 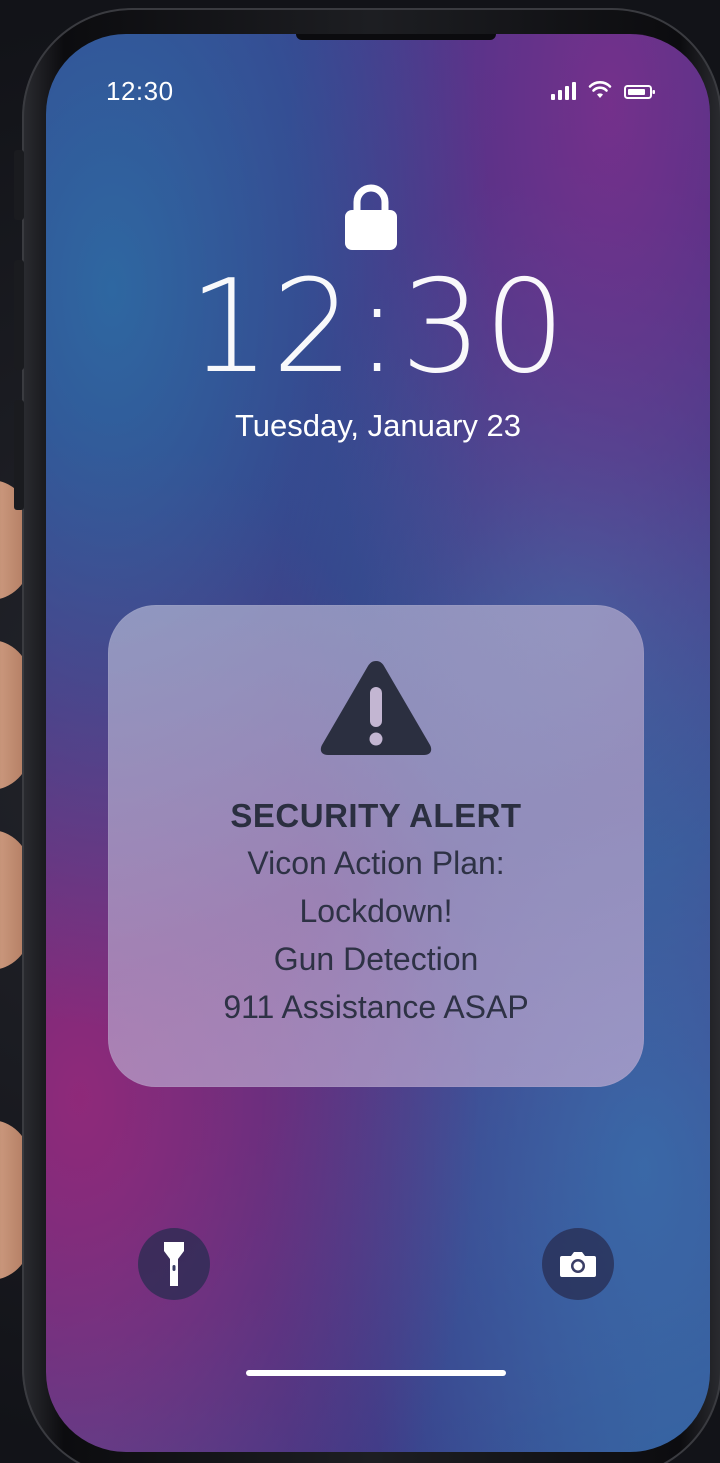 What do you see at coordinates (376, 708) in the screenshot?
I see `warning-icon` at bounding box center [376, 708].